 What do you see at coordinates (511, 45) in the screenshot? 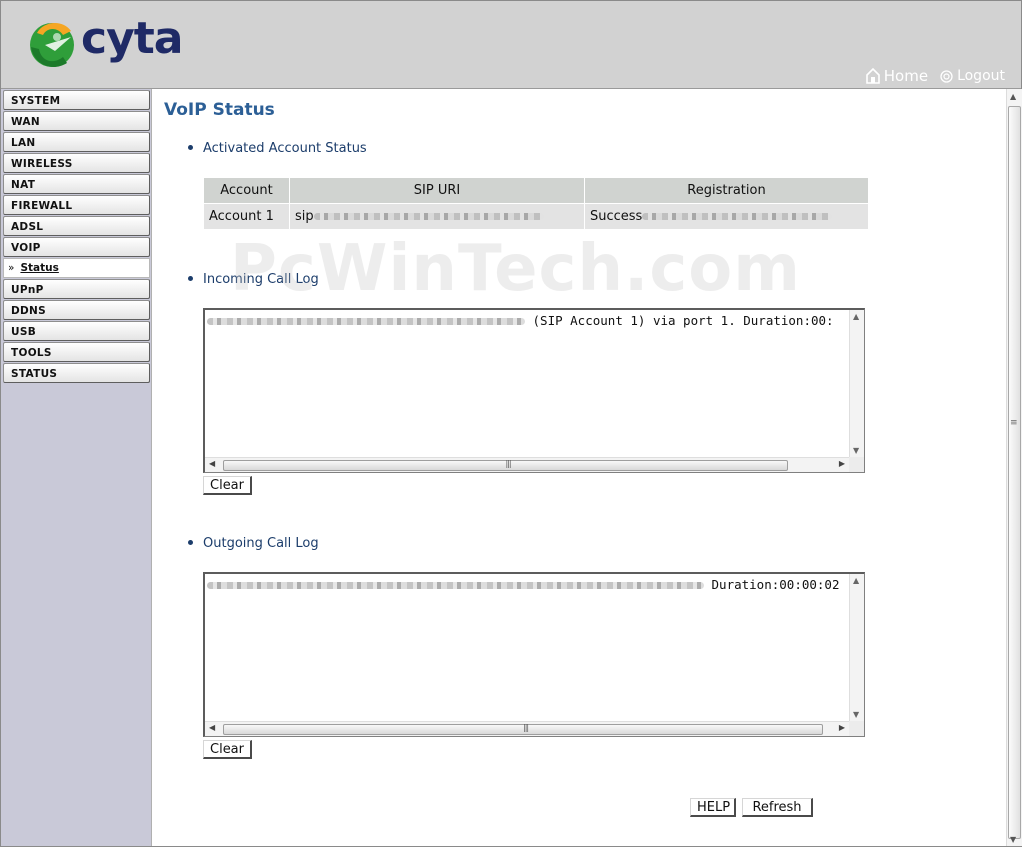
I see `header-bar: cyta Home Logout` at bounding box center [511, 45].